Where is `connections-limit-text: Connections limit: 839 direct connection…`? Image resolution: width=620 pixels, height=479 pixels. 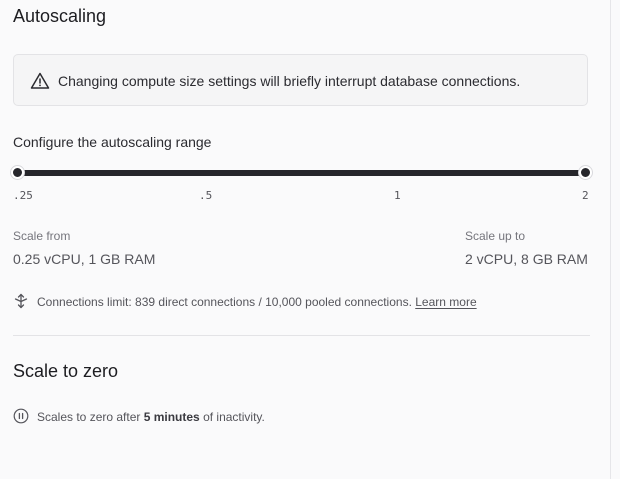
connections-limit-text: Connections limit: 839 direct connection… is located at coordinates (257, 302).